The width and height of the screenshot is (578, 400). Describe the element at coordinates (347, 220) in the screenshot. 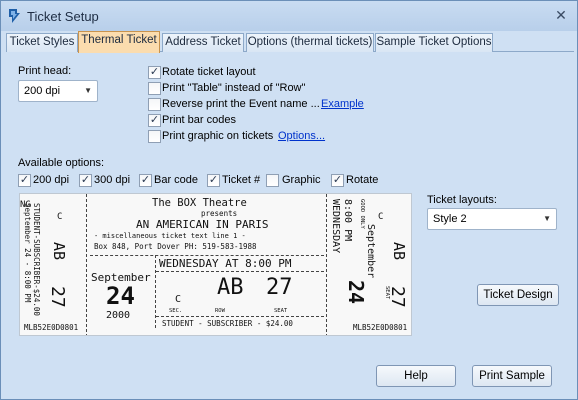

I see `right-stub-time: 8:00 PM` at that location.